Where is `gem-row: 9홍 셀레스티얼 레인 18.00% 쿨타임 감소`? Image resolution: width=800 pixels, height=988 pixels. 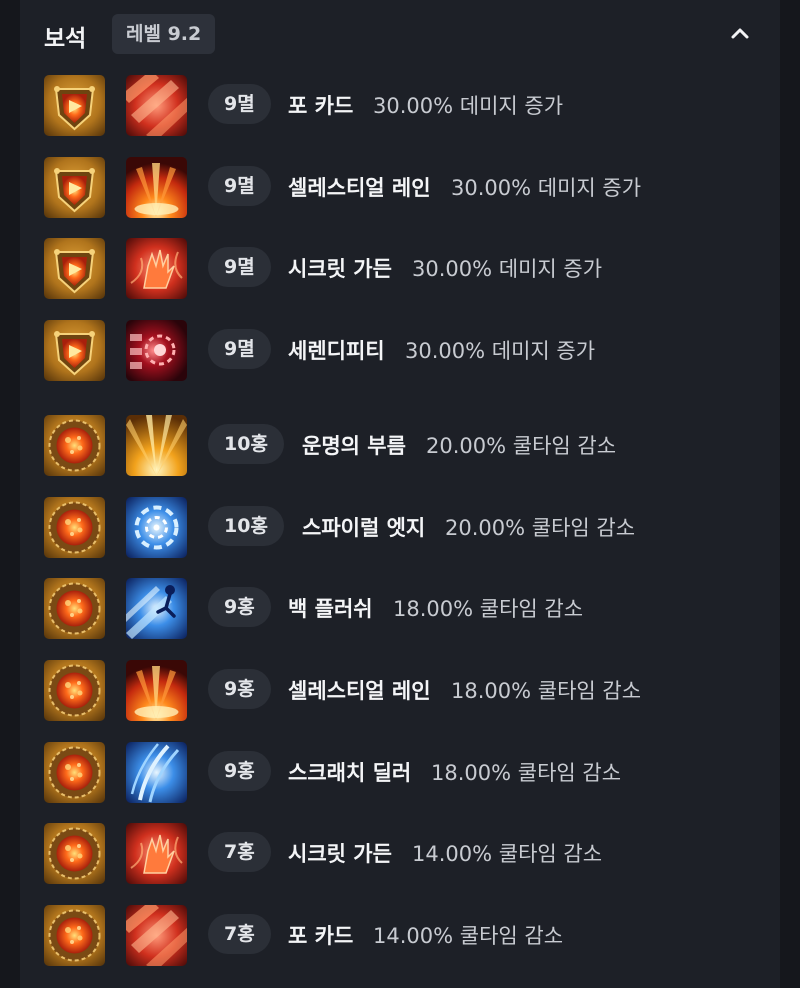 gem-row: 9홍 셀레스티얼 레인 18.00% 쿨타임 감소 is located at coordinates (400, 690).